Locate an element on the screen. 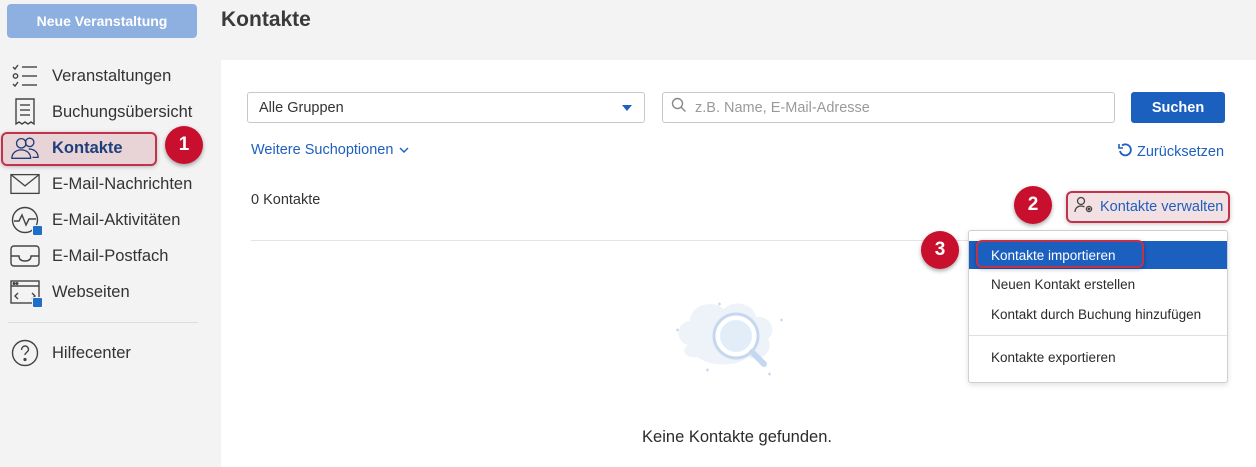 The width and height of the screenshot is (1256, 467). menu-item-create-contact: Neuen Kontakt erstellen is located at coordinates (1098, 284).